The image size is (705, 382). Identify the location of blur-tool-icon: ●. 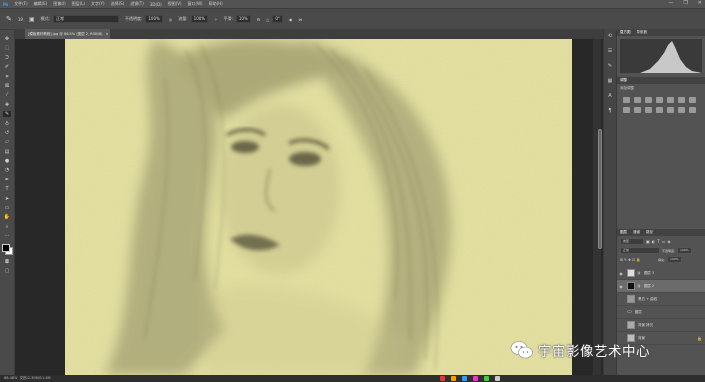
(7, 161).